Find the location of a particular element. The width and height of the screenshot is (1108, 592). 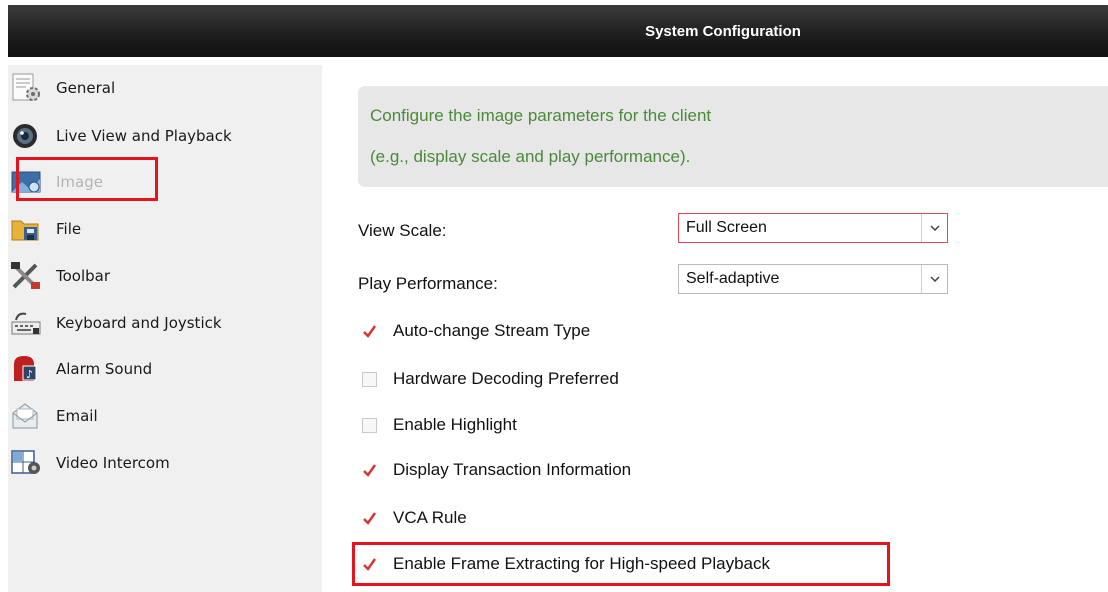

sidebar-item-label: Keyboard and Joystick is located at coordinates (139, 323).